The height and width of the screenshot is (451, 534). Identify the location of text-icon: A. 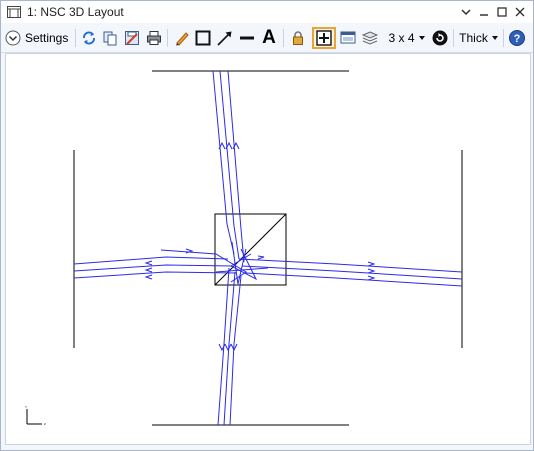
(269, 37).